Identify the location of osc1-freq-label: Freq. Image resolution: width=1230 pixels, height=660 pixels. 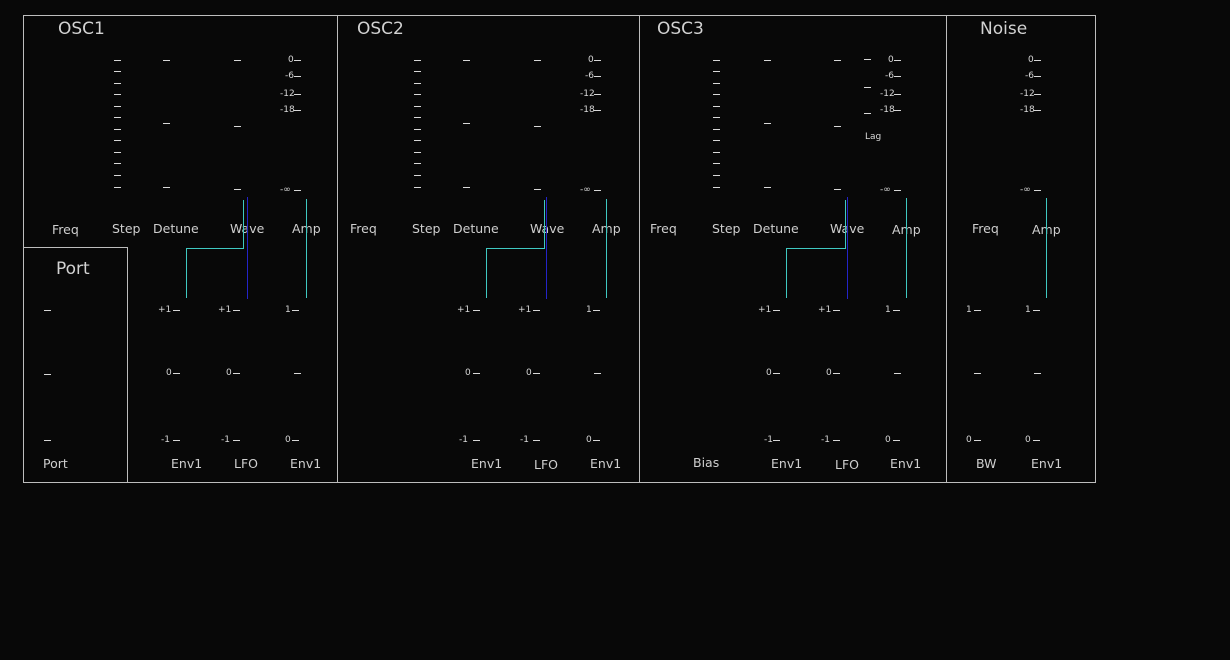
(65, 229).